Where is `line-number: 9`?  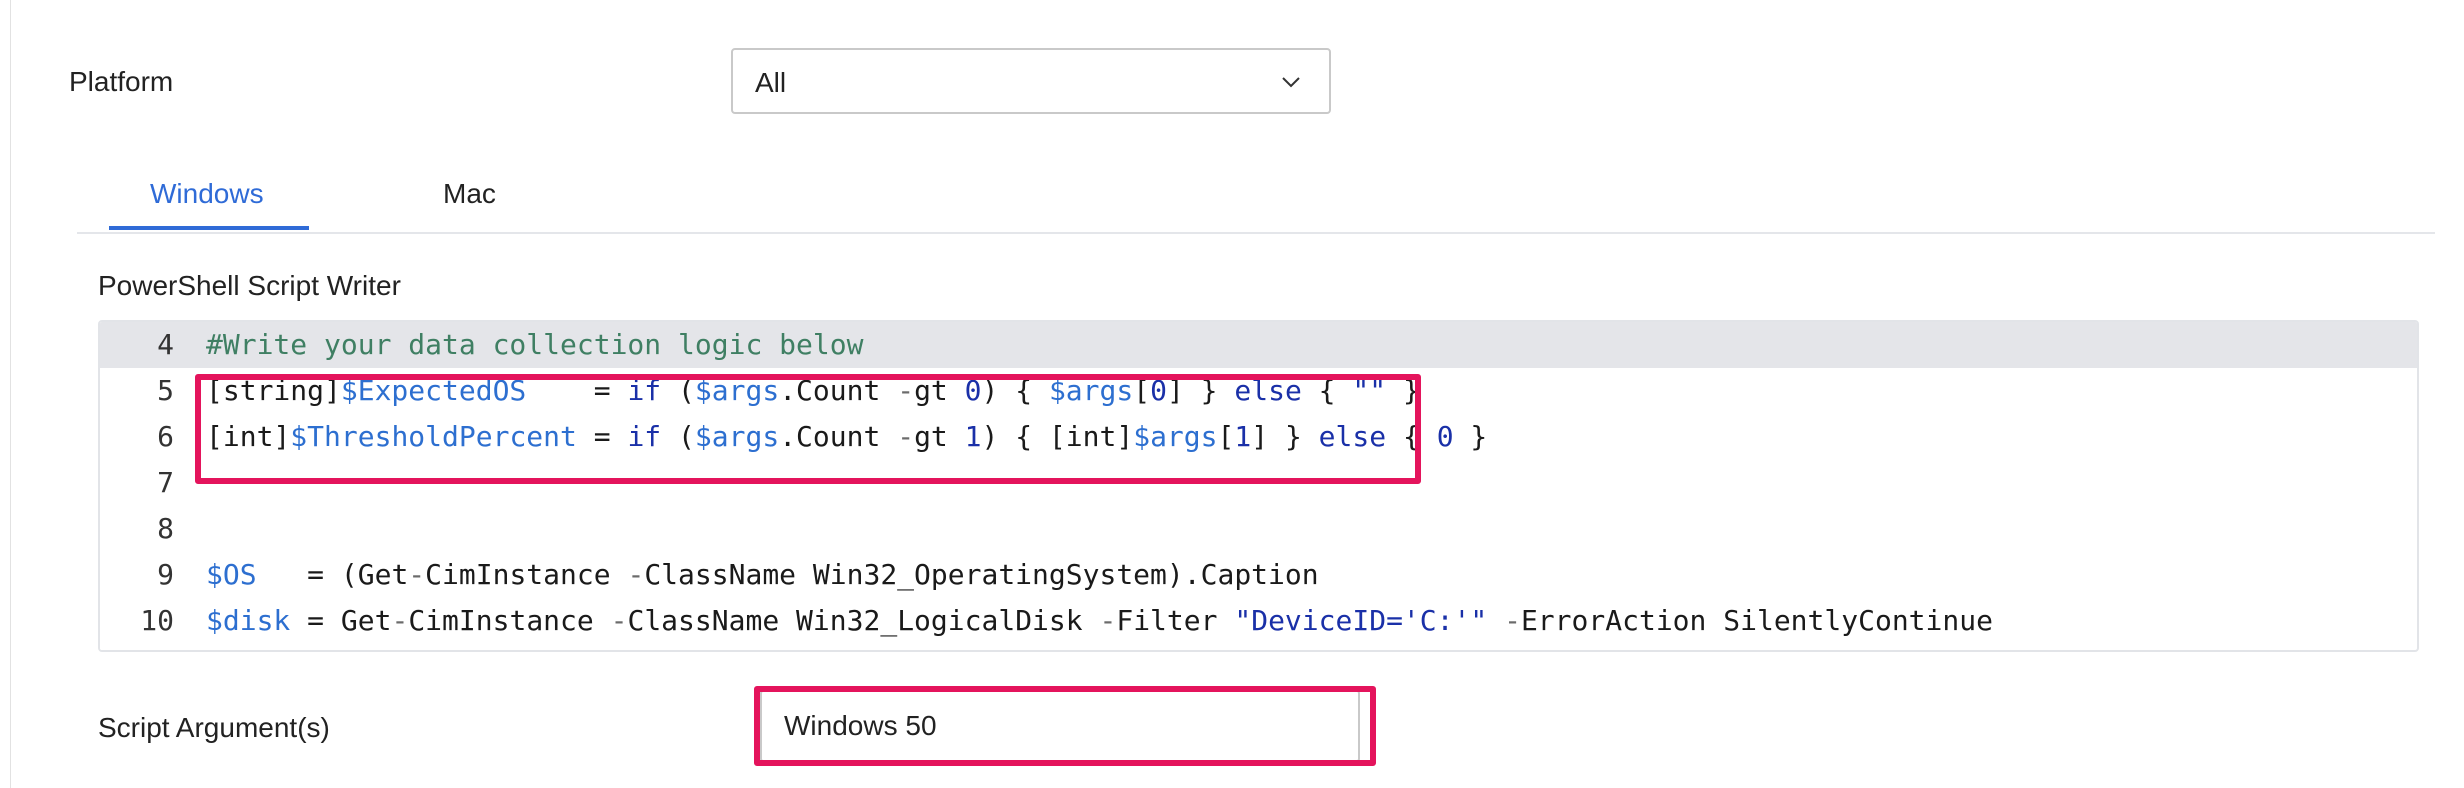 line-number: 9 is located at coordinates (165, 574).